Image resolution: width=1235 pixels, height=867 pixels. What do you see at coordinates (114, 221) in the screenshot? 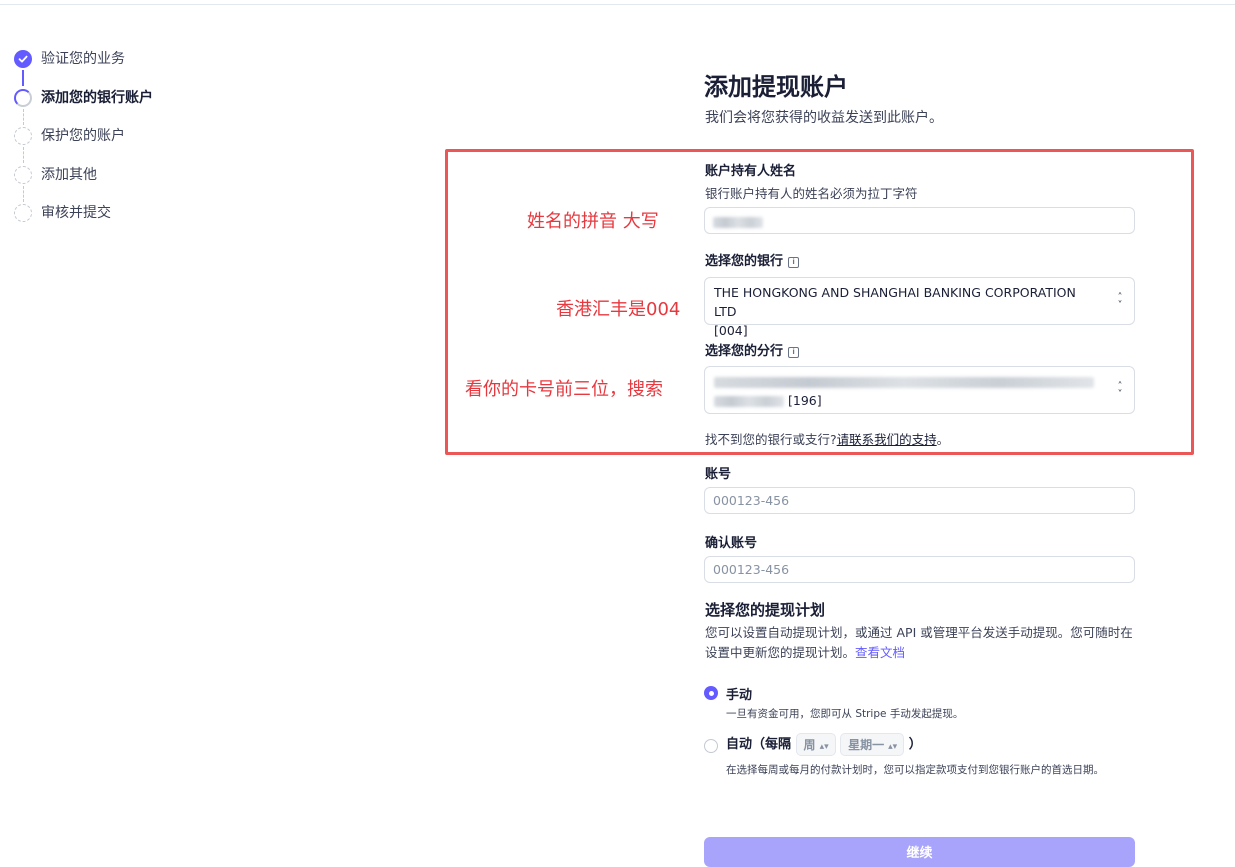
I see `step-review-submit: 审核并提交` at bounding box center [114, 221].